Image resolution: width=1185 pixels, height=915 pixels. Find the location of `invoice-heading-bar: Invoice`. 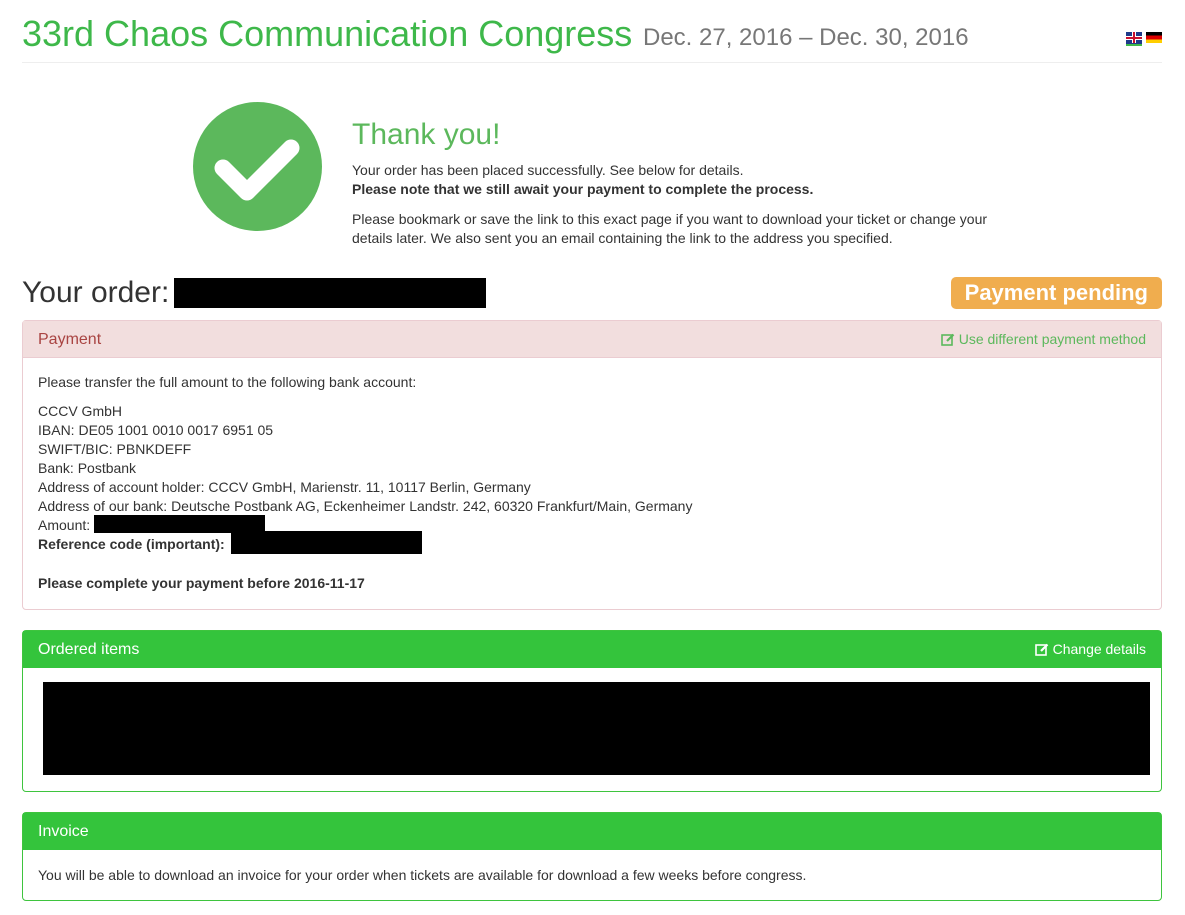

invoice-heading-bar: Invoice is located at coordinates (592, 831).